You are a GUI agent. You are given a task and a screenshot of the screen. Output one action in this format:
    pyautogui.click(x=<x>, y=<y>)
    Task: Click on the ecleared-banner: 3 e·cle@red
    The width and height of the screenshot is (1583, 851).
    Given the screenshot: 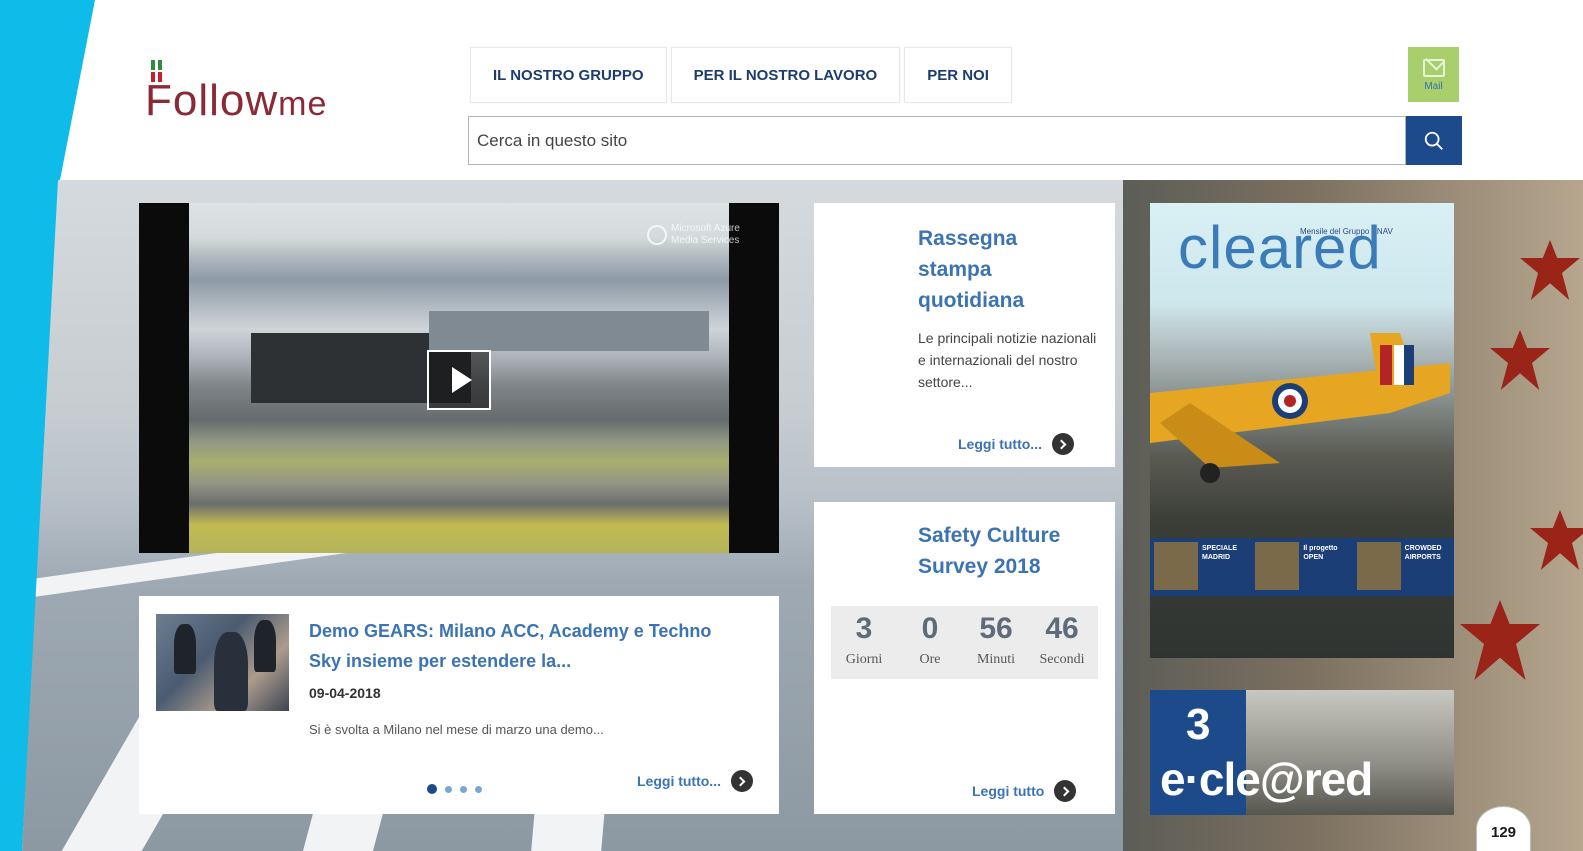 What is the action you would take?
    pyautogui.click(x=1302, y=752)
    